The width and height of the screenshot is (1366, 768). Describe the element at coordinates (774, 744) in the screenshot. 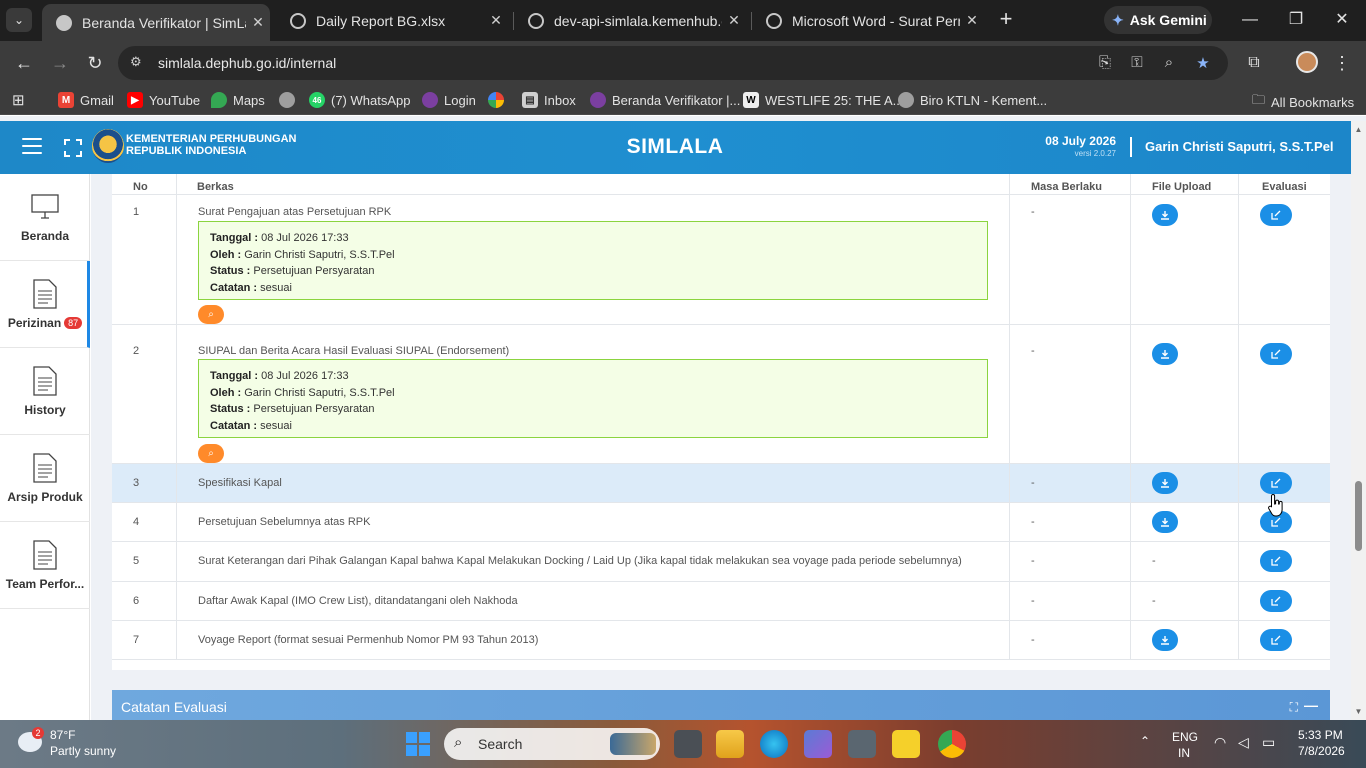

I see `edge-icon` at that location.